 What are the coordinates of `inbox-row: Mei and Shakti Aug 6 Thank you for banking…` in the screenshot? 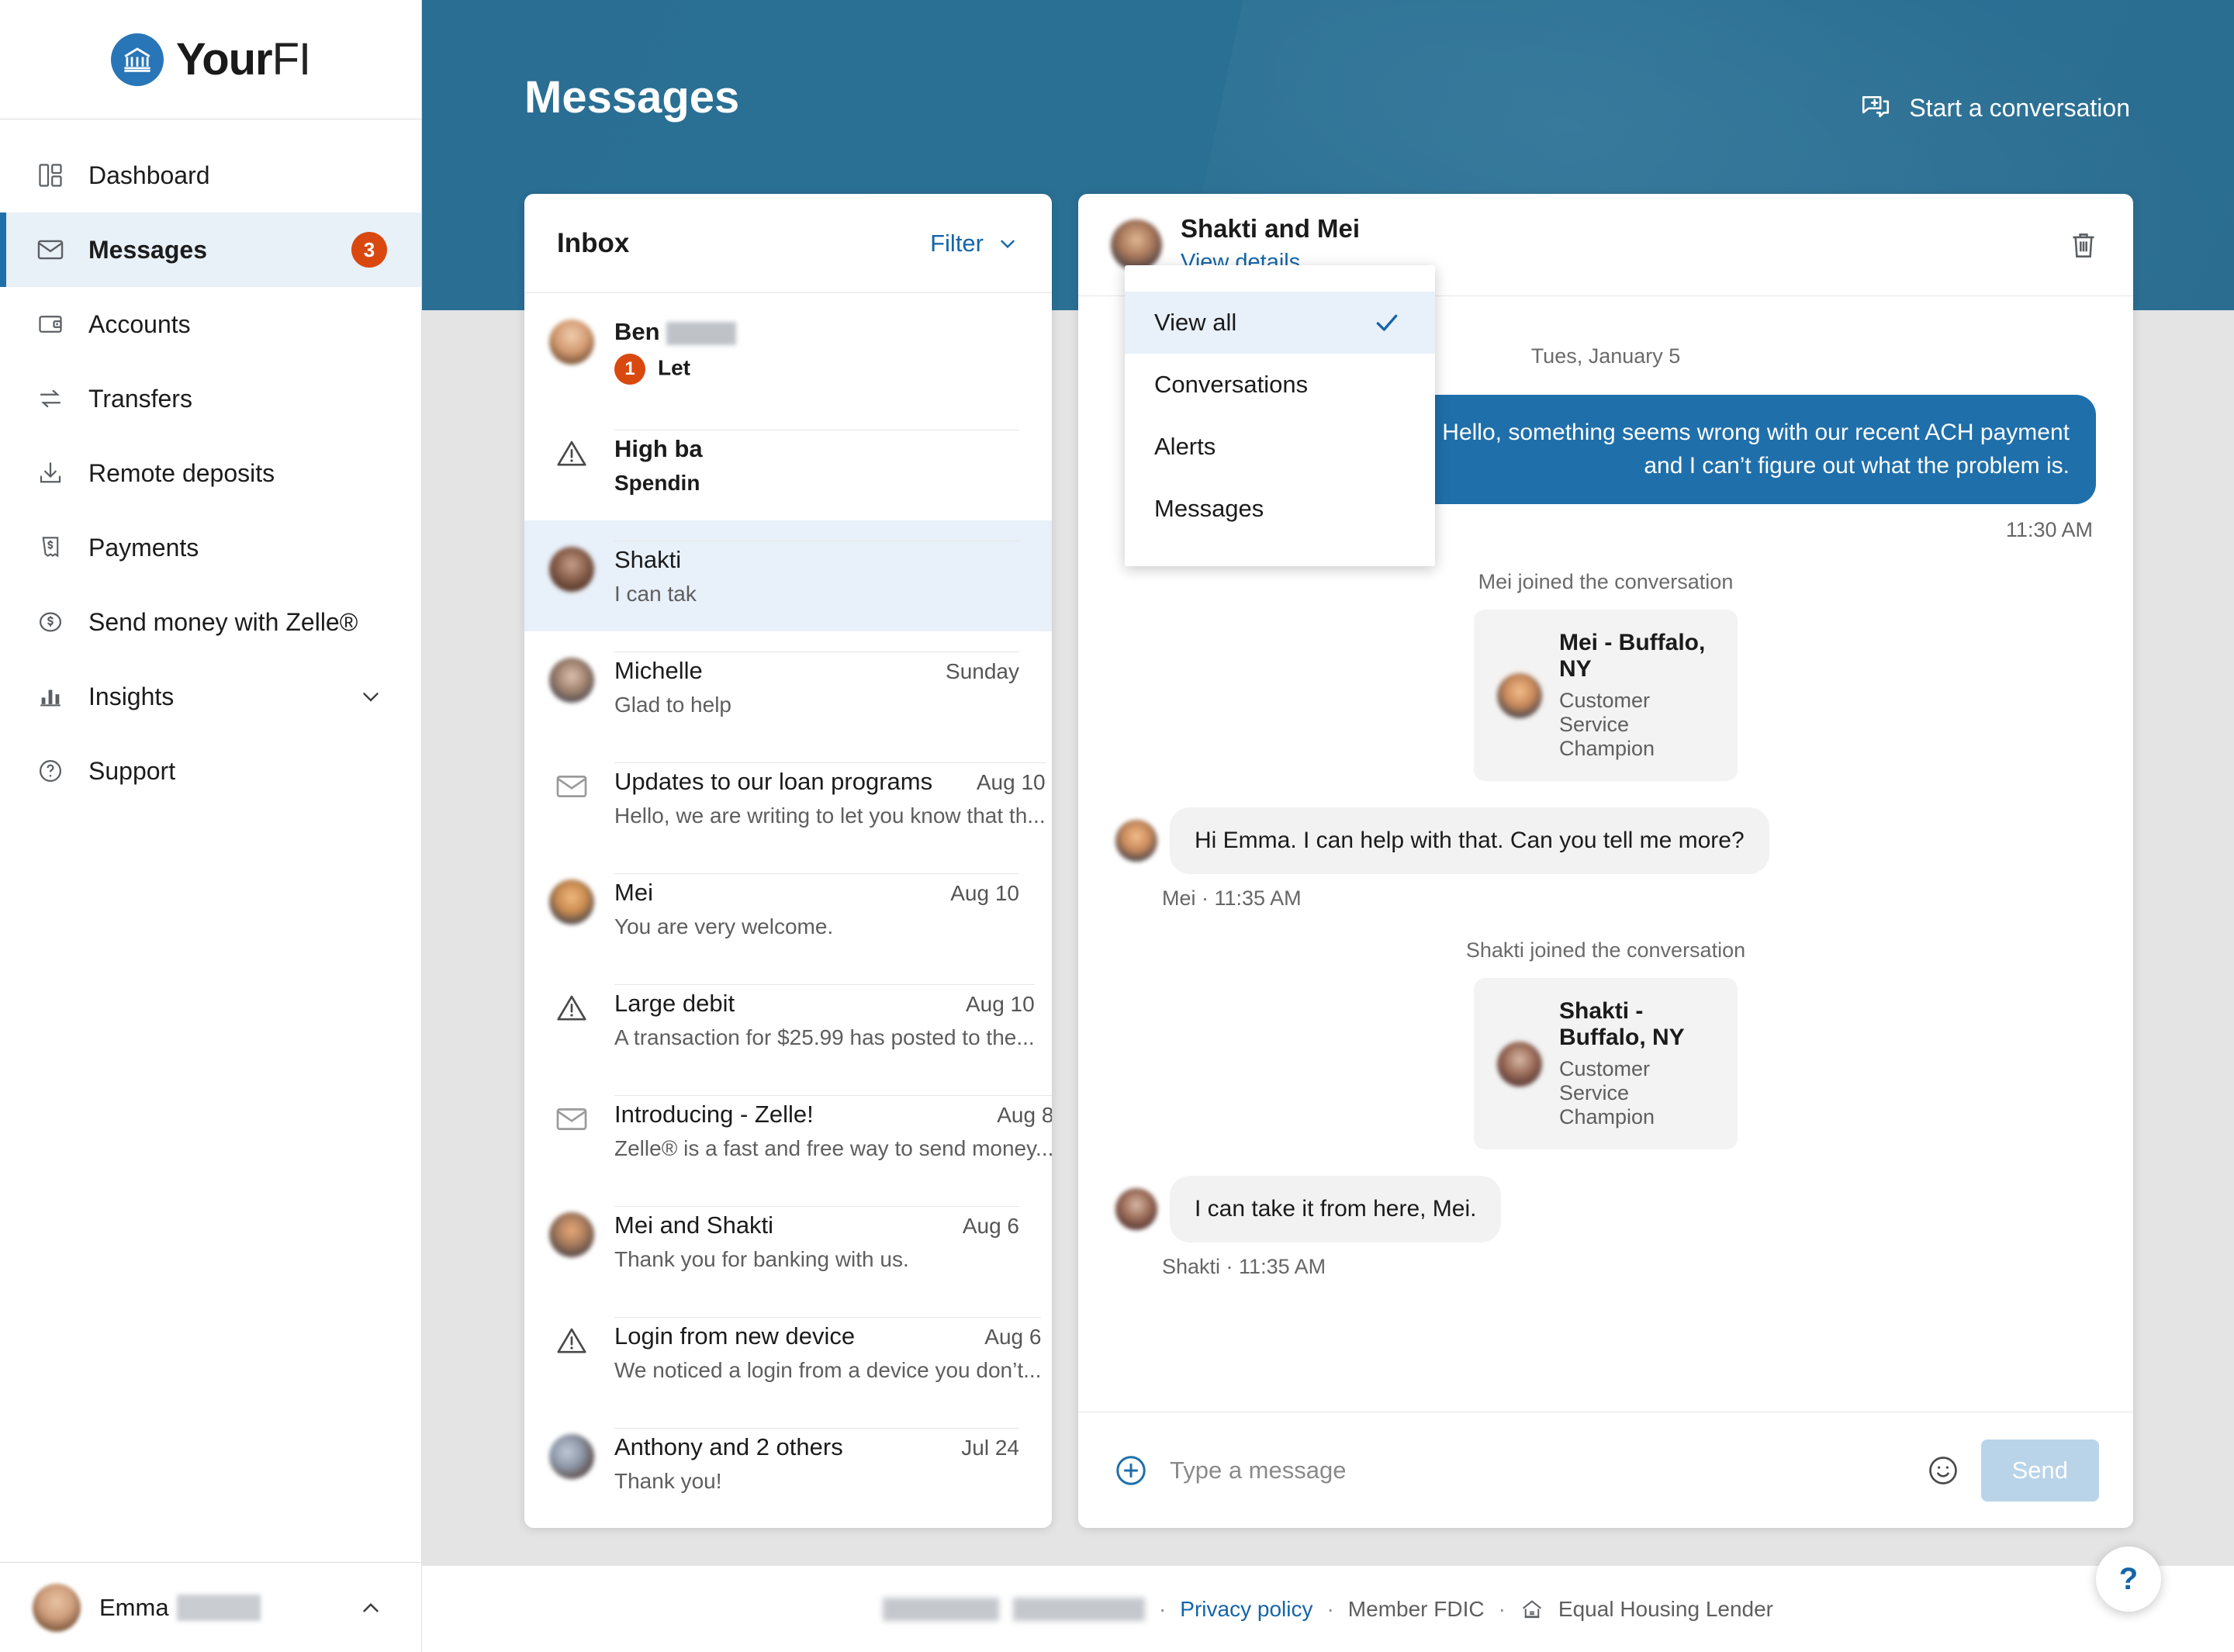 It's located at (788, 1241).